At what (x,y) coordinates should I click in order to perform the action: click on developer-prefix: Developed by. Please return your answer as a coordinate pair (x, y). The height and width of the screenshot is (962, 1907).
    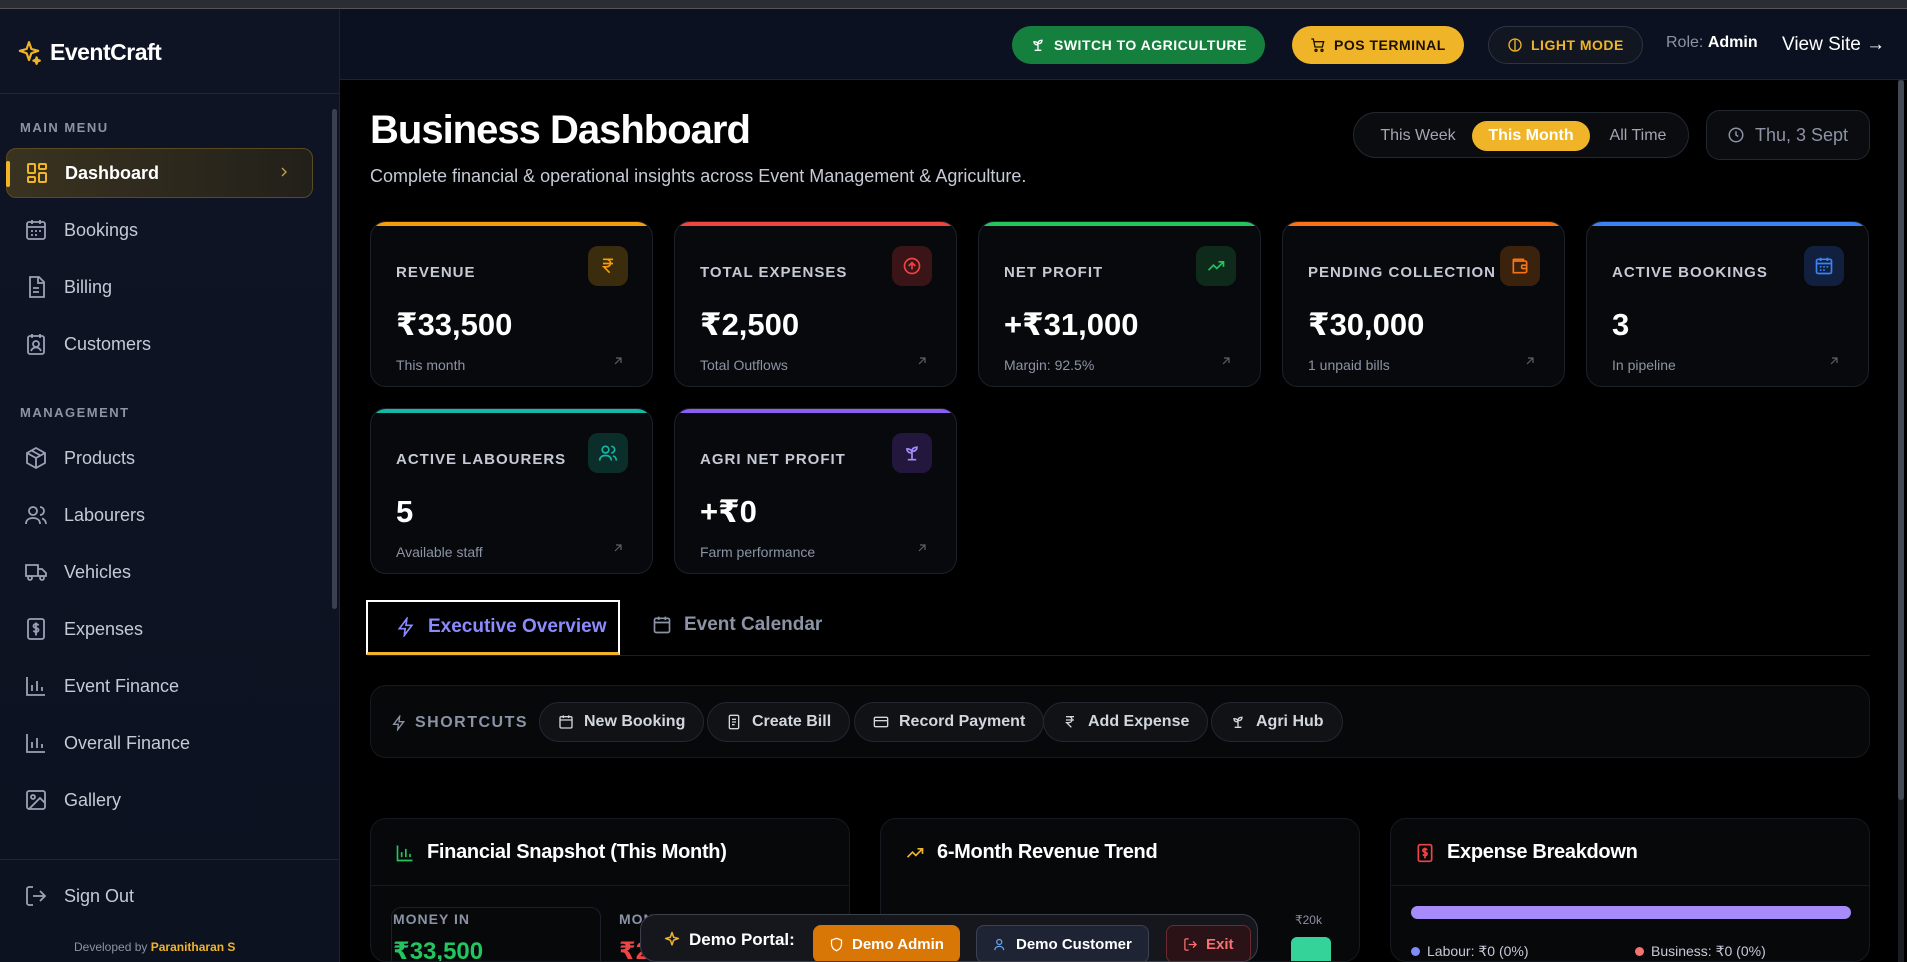
    Looking at the image, I should click on (111, 947).